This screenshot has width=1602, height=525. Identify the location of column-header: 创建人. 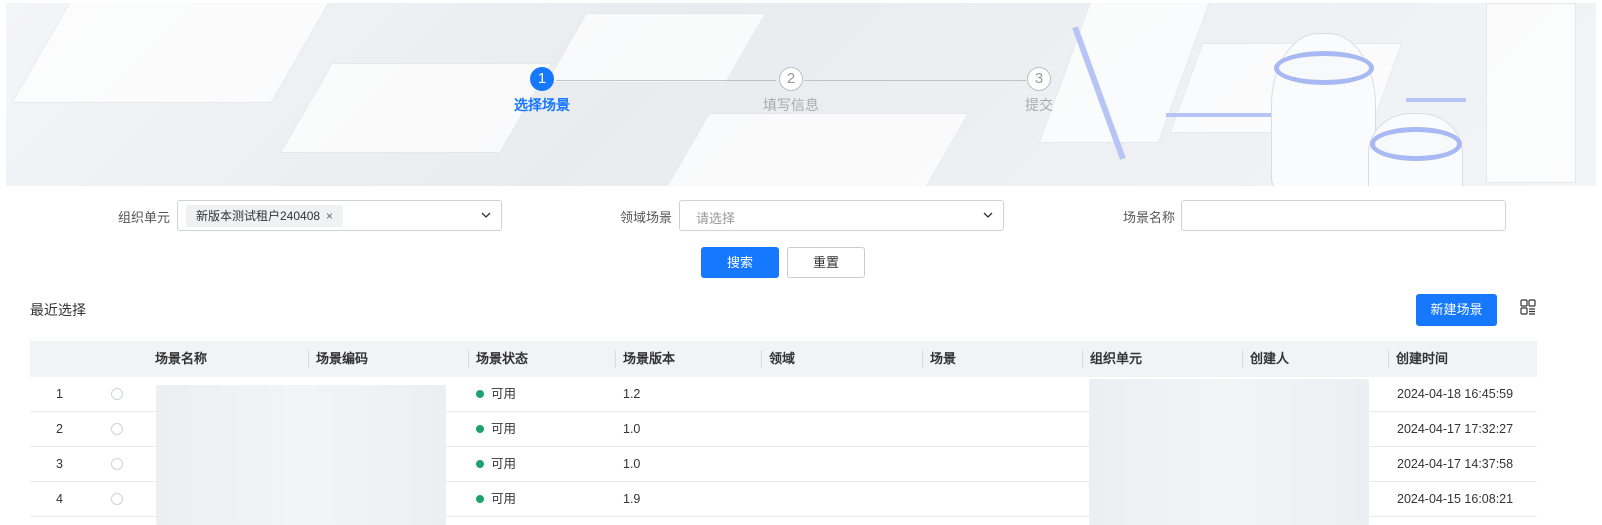
(1270, 358).